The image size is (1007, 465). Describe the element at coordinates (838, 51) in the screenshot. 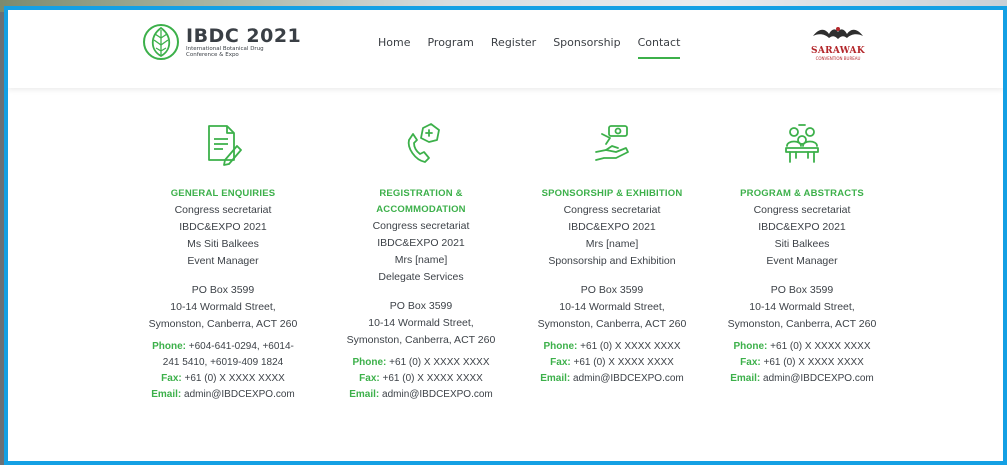

I see `partner-name: SARAWAK` at that location.